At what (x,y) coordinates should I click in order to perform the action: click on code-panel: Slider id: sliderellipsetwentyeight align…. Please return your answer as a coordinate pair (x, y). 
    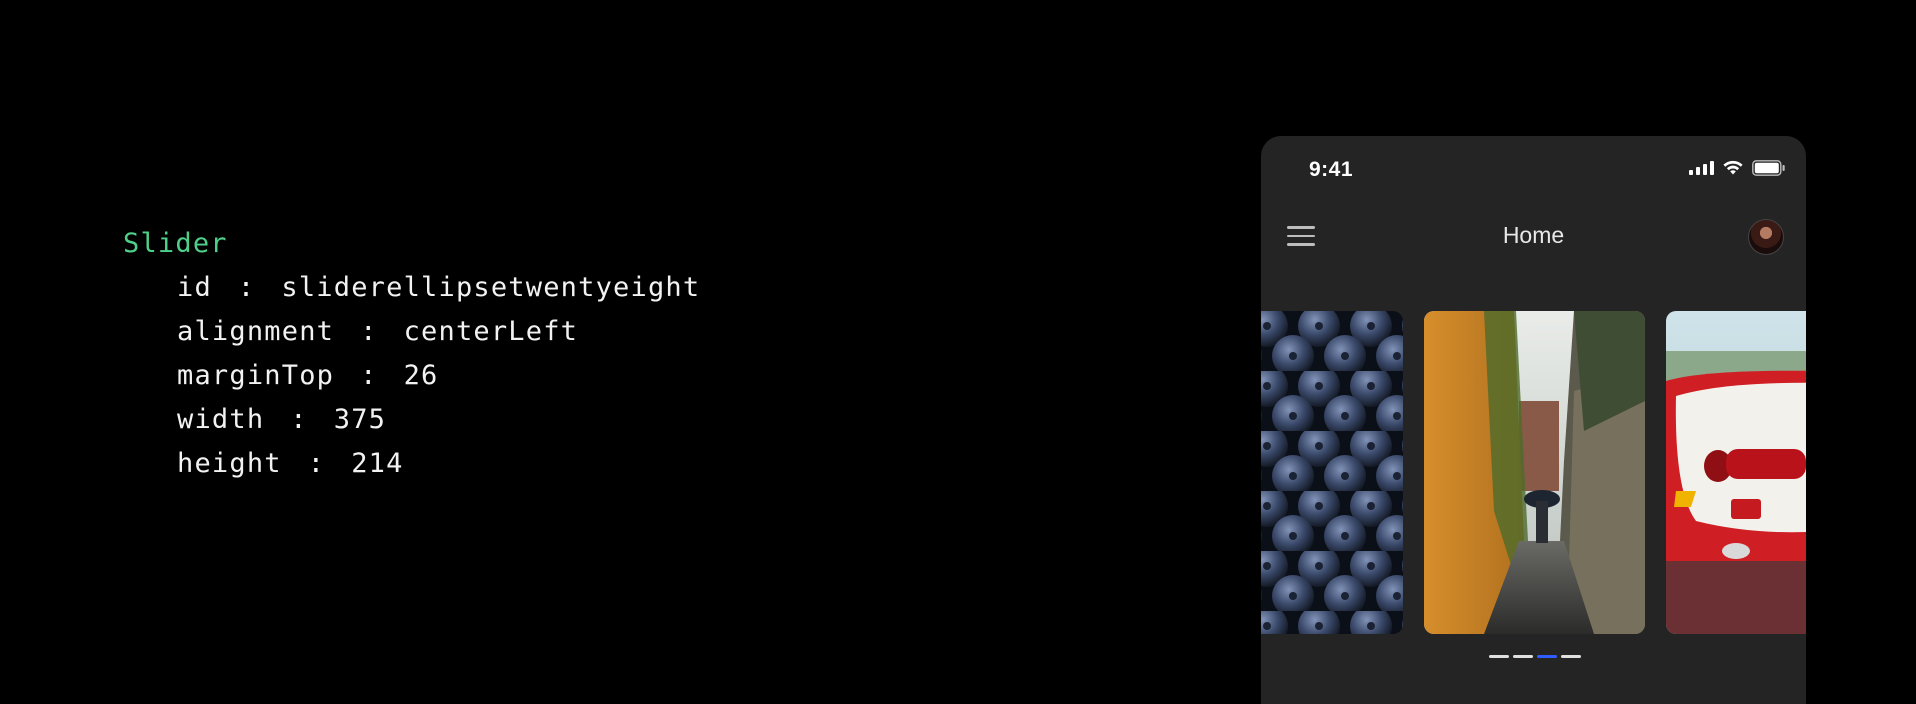
    Looking at the image, I should click on (411, 354).